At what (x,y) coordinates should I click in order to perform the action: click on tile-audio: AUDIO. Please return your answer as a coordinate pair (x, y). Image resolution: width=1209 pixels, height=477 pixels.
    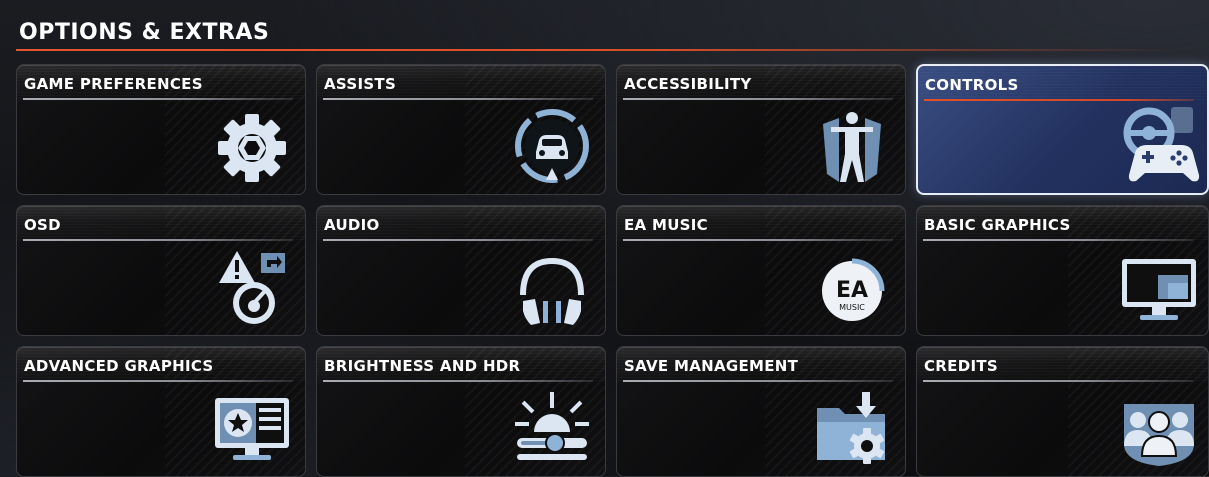
    Looking at the image, I should click on (461, 270).